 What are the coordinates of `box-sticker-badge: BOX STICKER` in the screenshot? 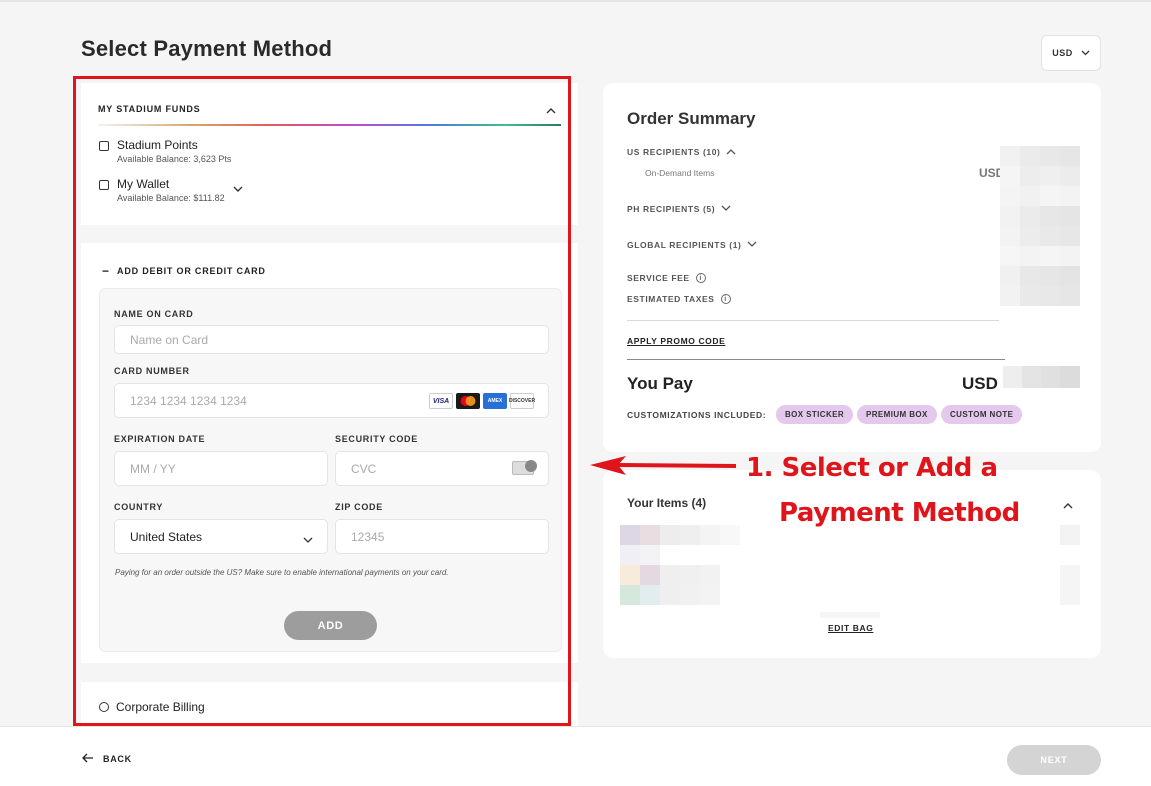 It's located at (815, 414).